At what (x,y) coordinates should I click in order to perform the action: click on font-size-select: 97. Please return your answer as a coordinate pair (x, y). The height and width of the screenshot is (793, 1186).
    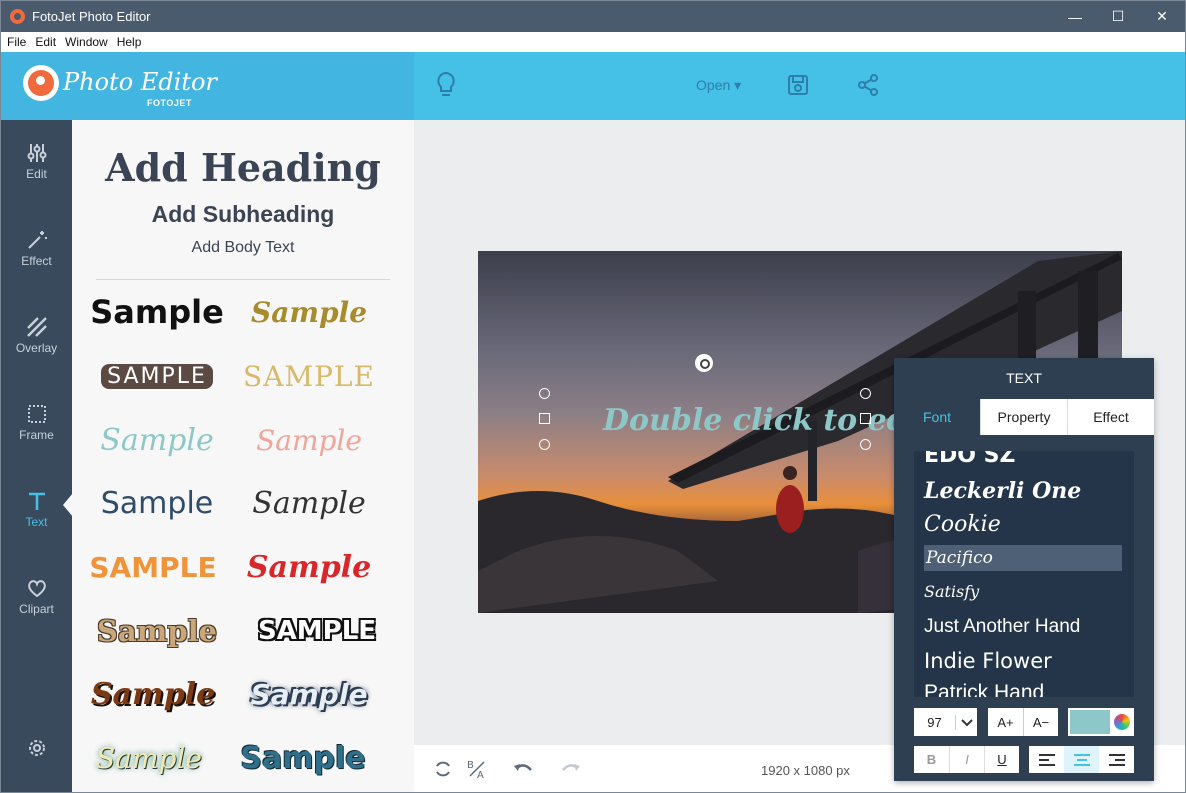
    Looking at the image, I should click on (945, 722).